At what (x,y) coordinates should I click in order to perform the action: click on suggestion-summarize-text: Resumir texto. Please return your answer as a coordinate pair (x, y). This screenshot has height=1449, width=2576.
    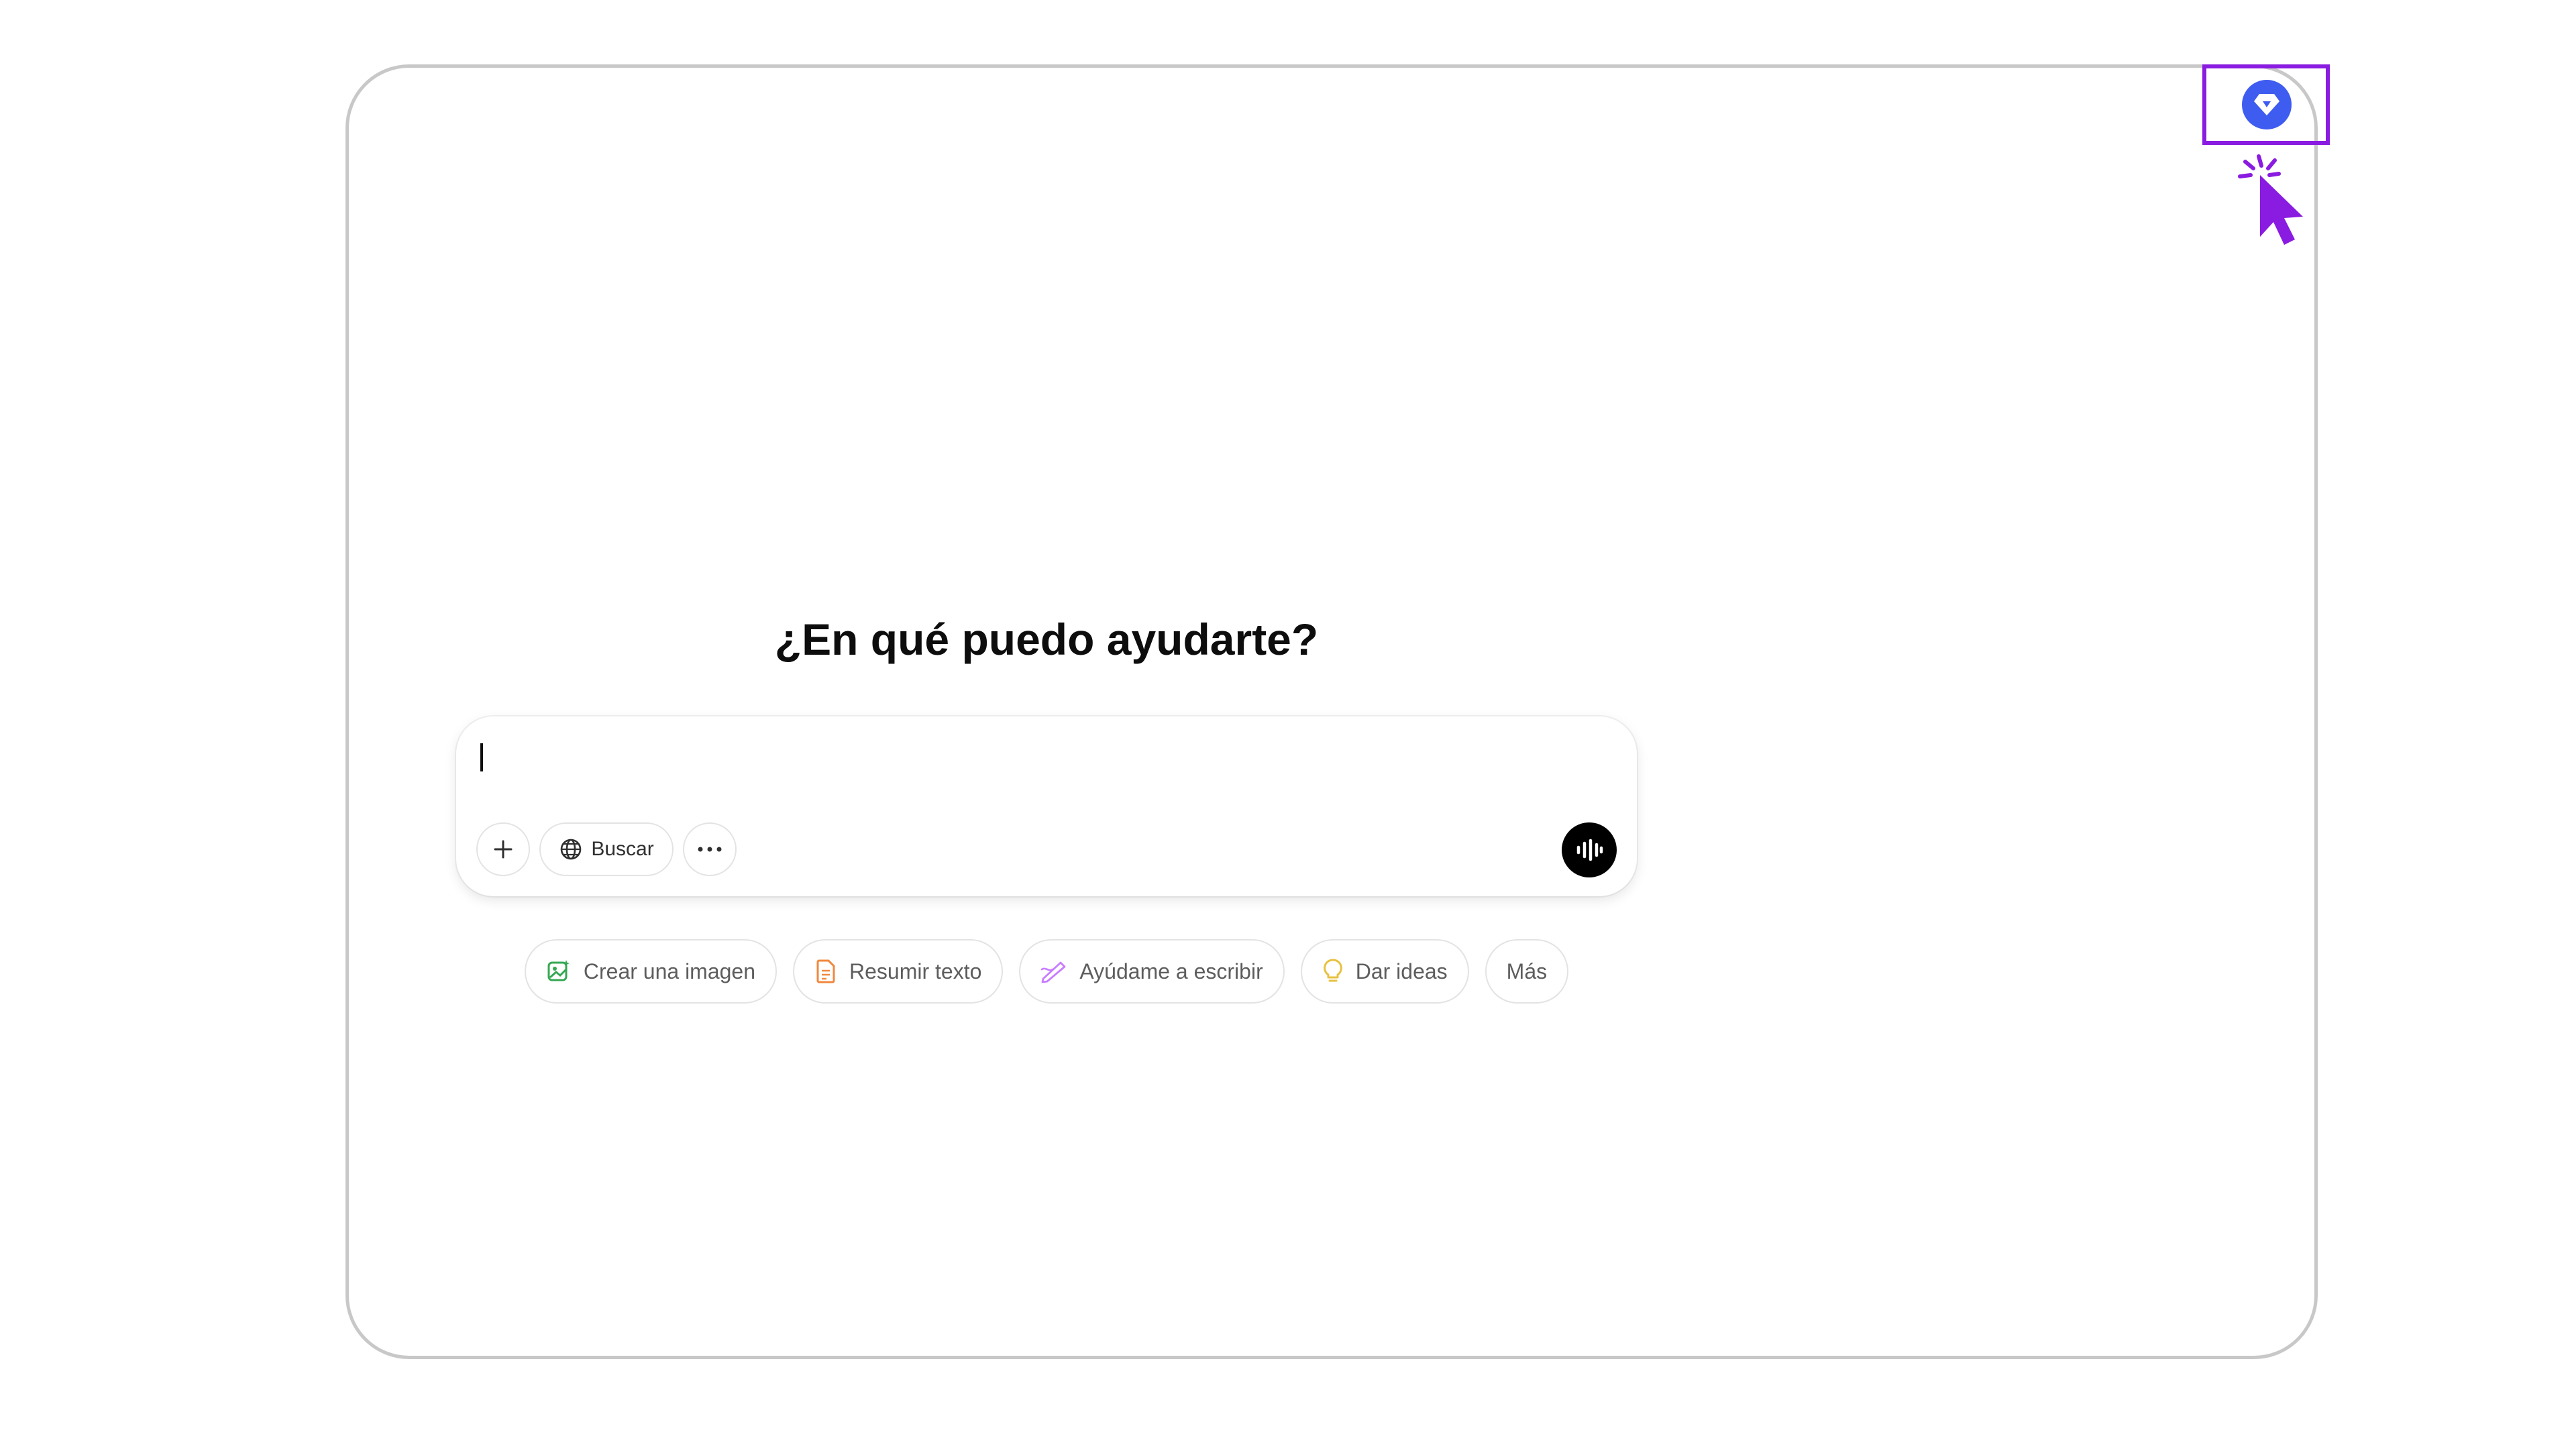
    Looking at the image, I should click on (898, 971).